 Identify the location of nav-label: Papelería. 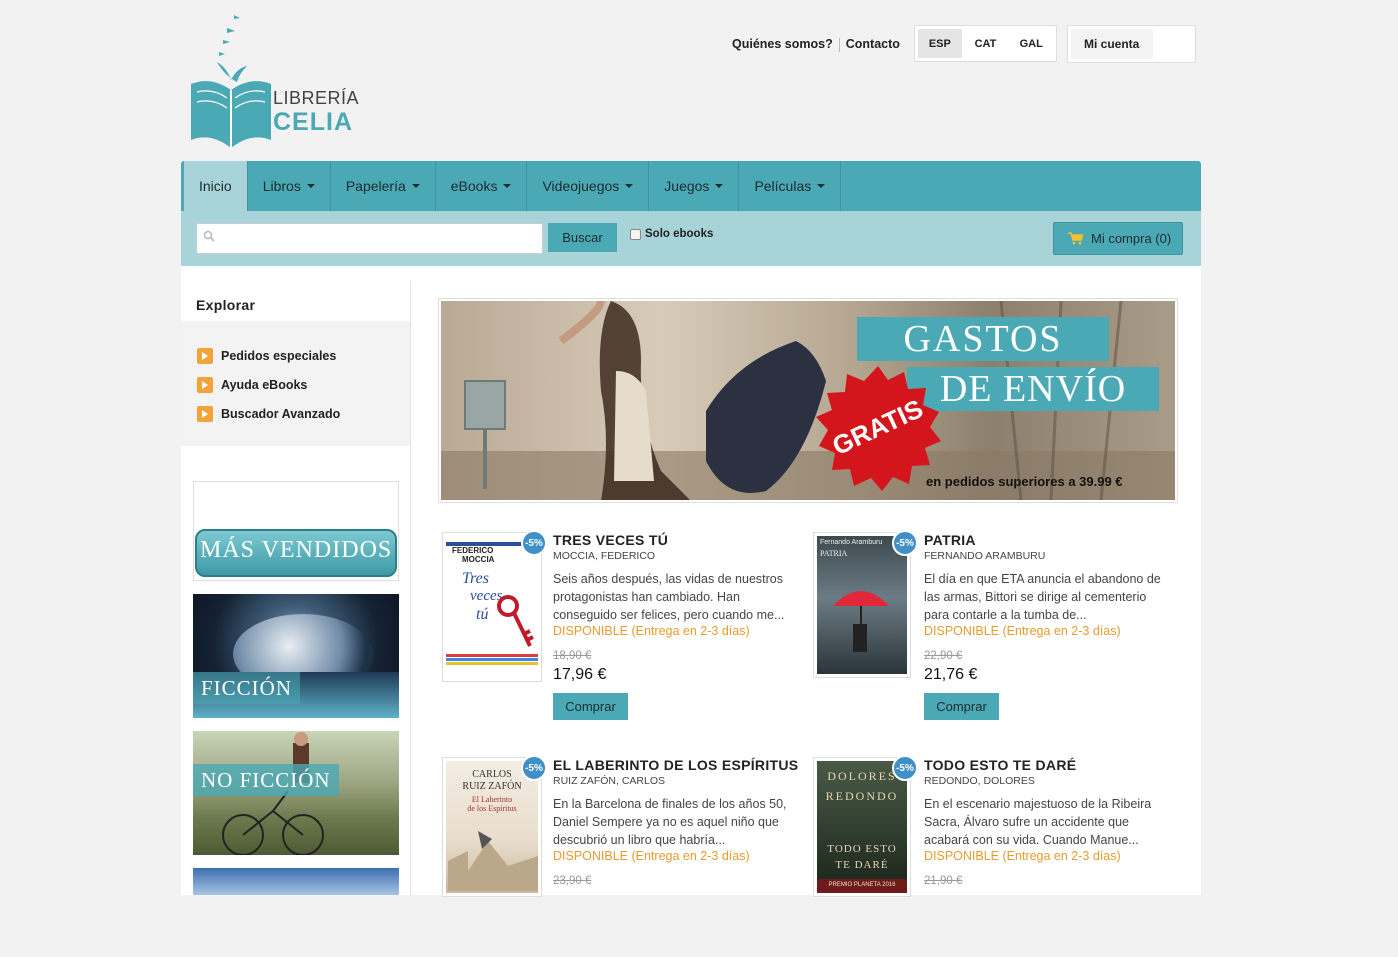
(375, 186).